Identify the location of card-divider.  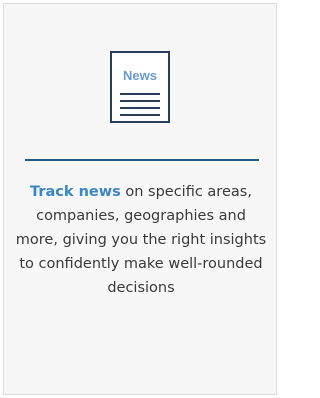
(142, 160).